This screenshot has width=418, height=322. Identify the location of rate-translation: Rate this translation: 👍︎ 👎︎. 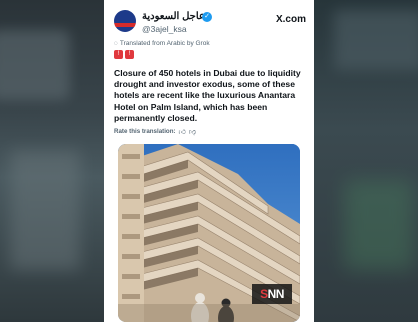
(155, 131).